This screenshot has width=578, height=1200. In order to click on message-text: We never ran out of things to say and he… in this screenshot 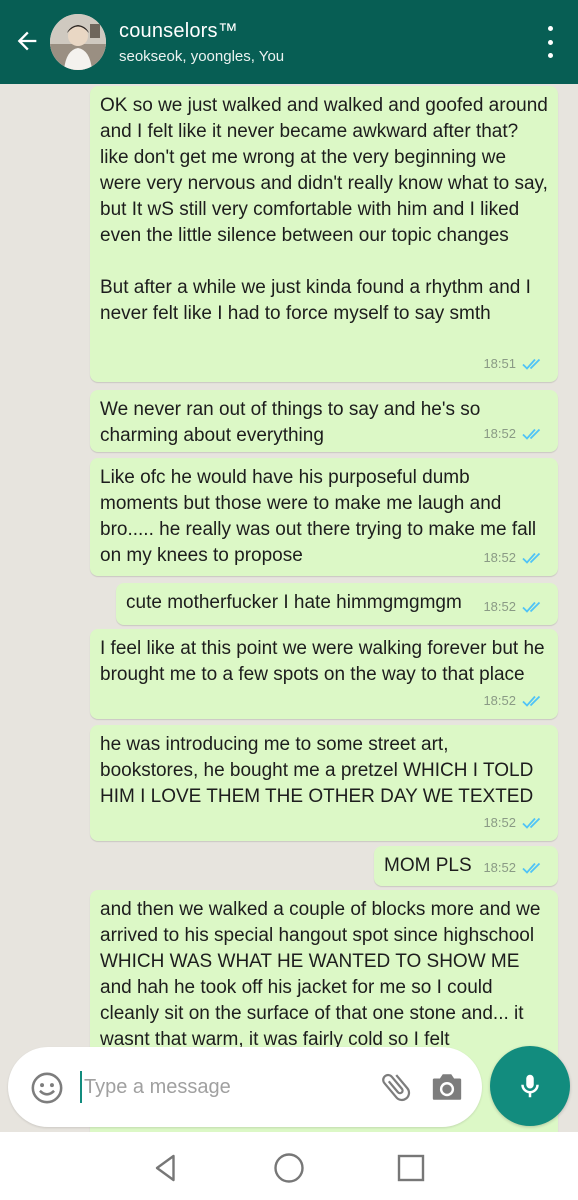, I will do `click(290, 422)`.